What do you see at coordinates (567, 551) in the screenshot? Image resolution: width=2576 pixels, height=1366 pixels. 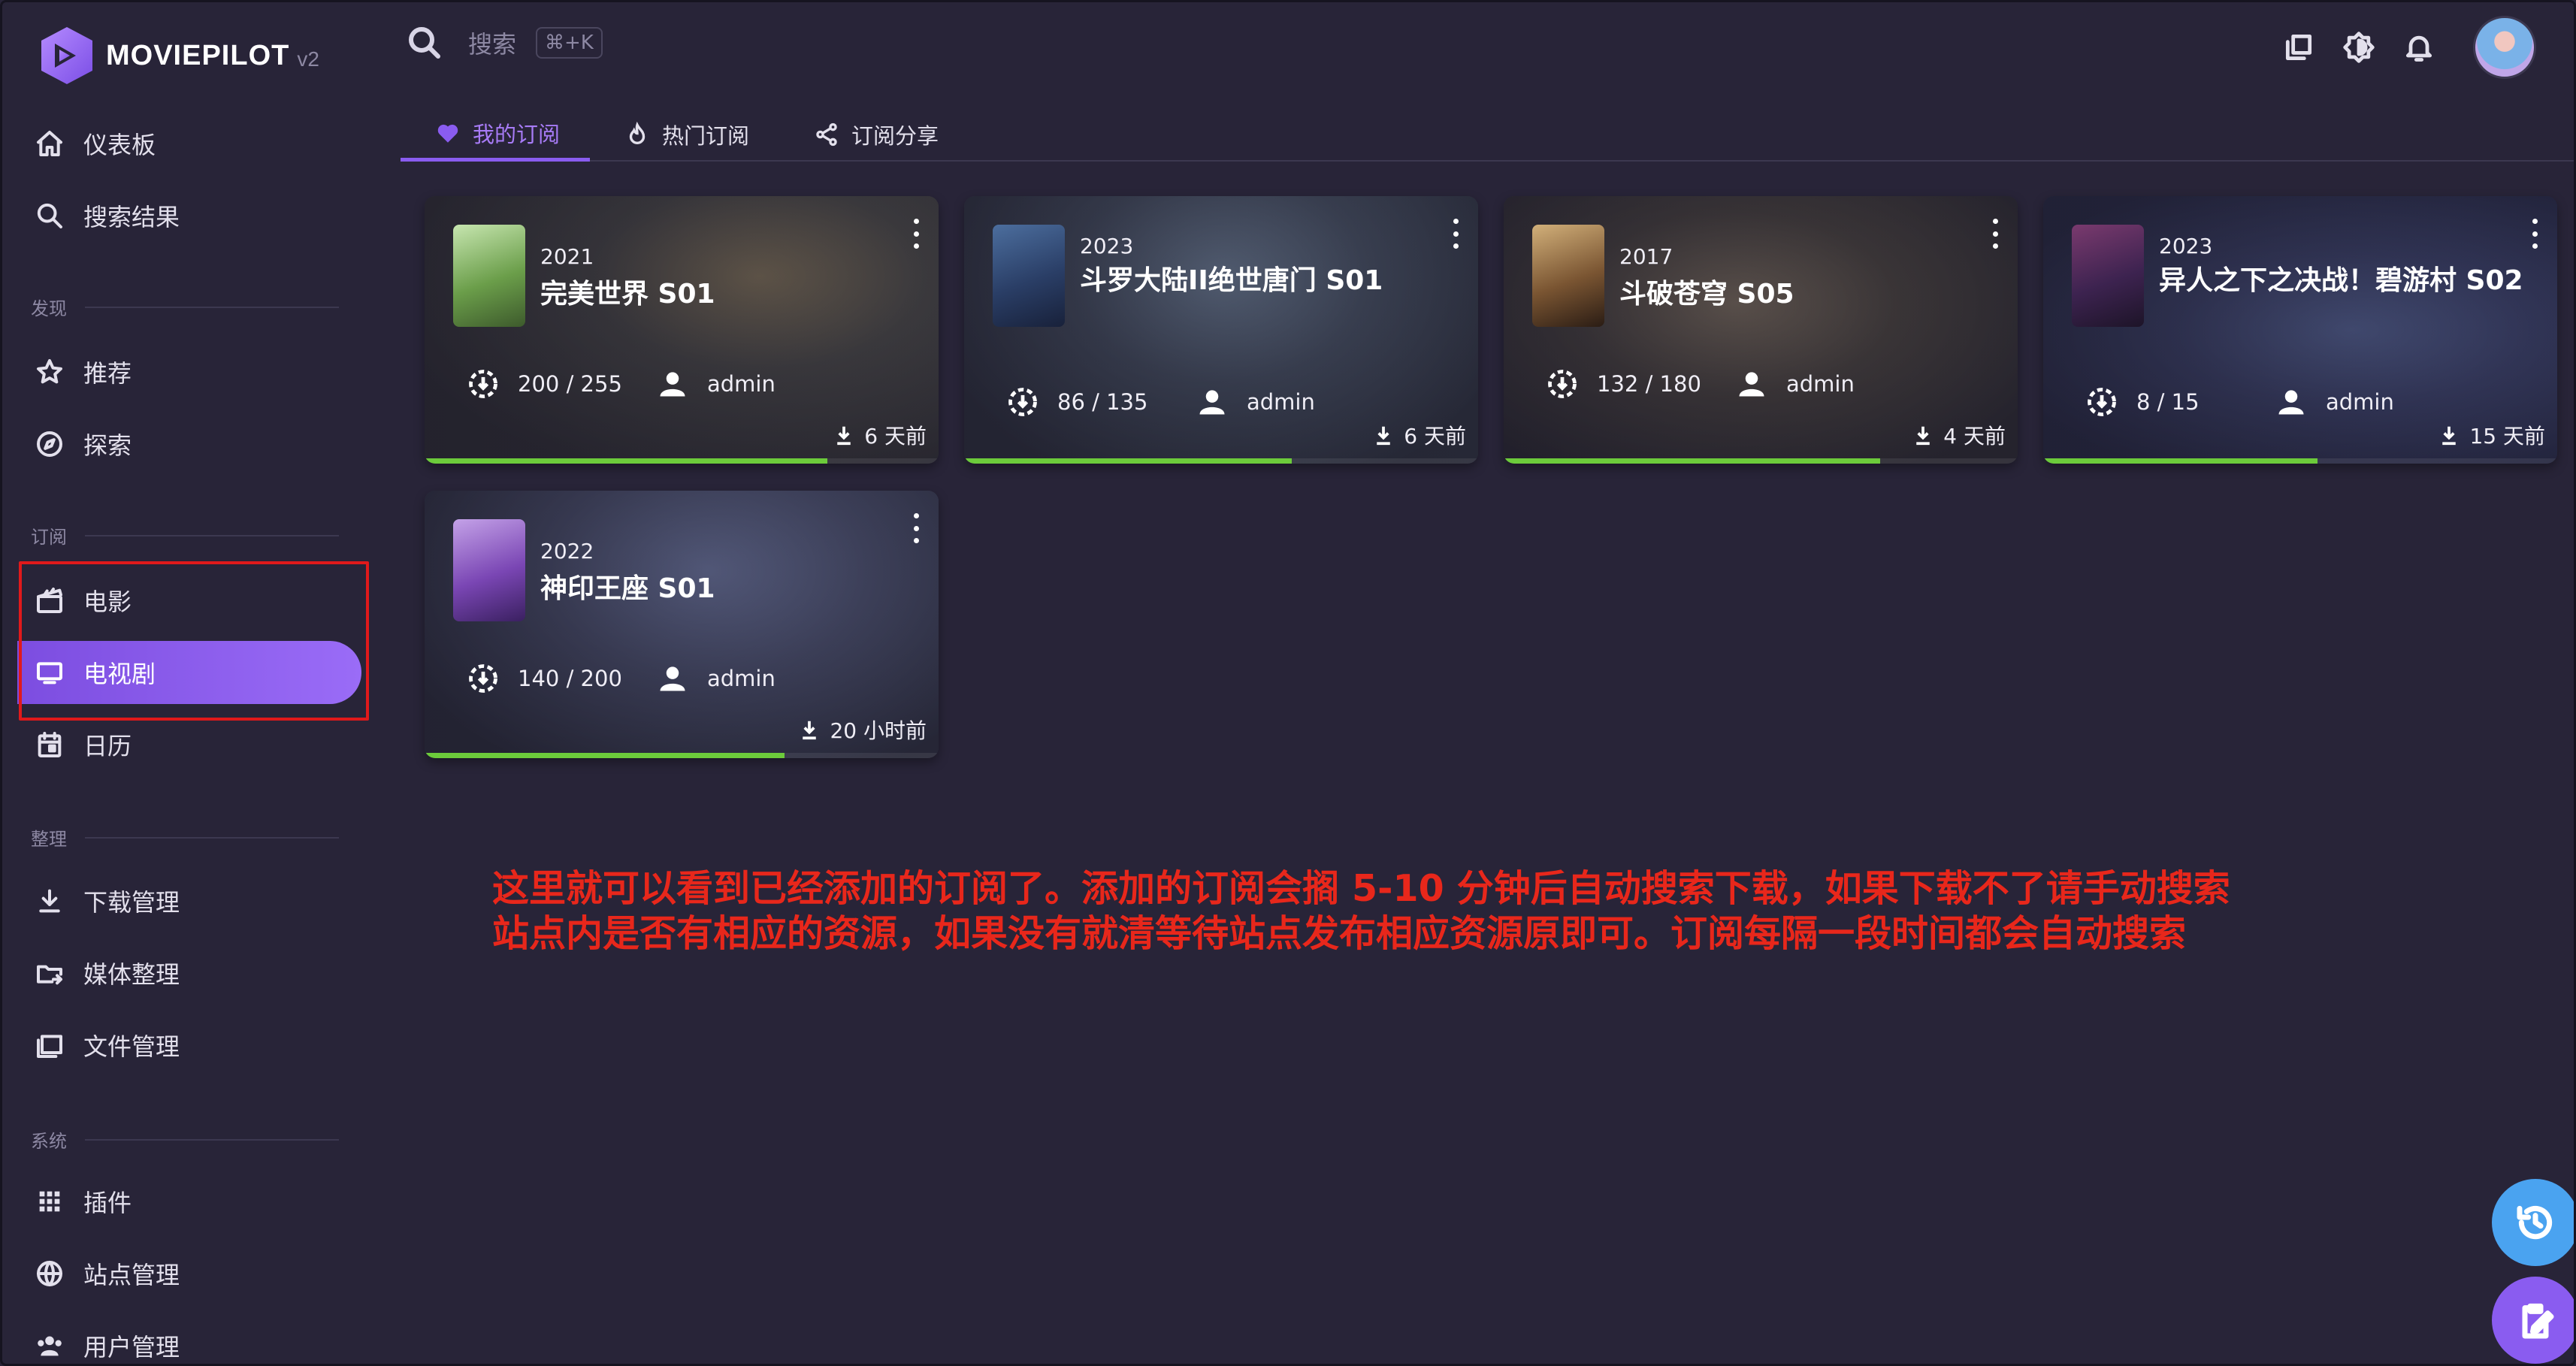 I see `card-year: 2022` at bounding box center [567, 551].